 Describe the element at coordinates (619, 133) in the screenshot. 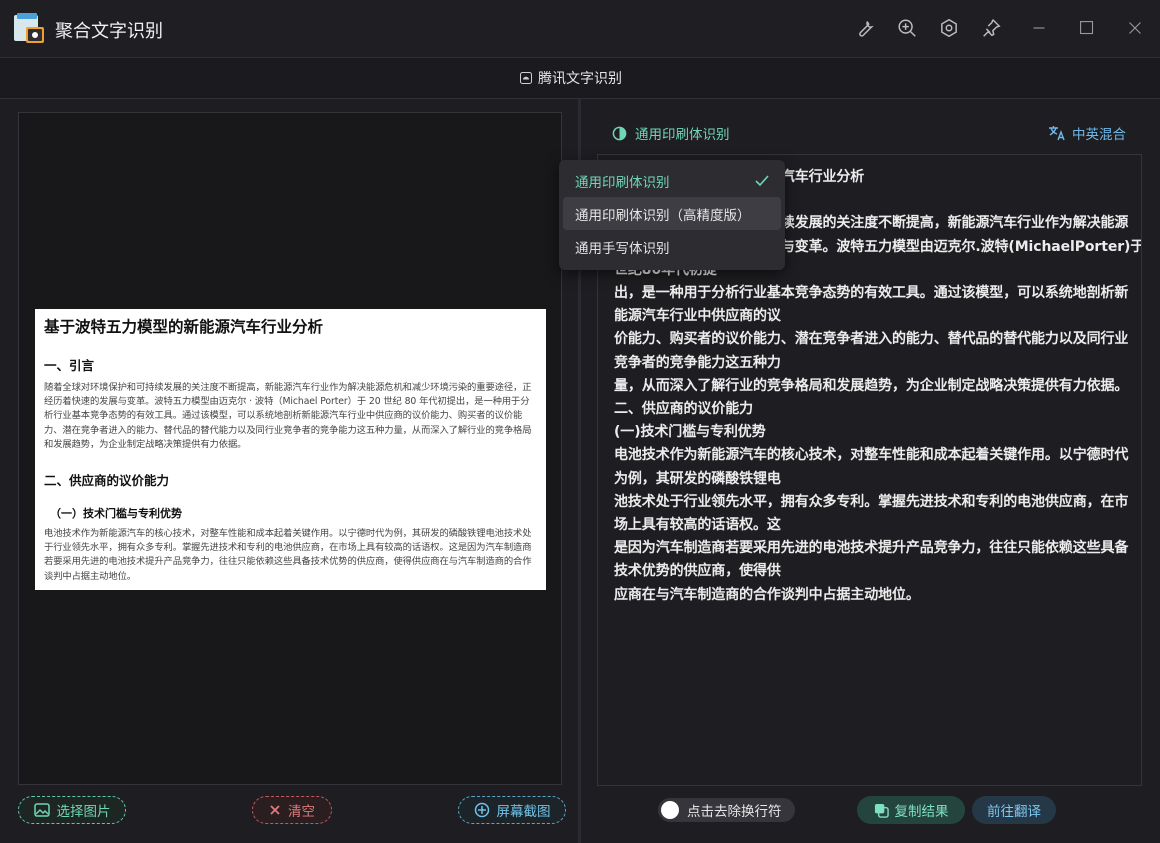

I see `mode-icon` at that location.